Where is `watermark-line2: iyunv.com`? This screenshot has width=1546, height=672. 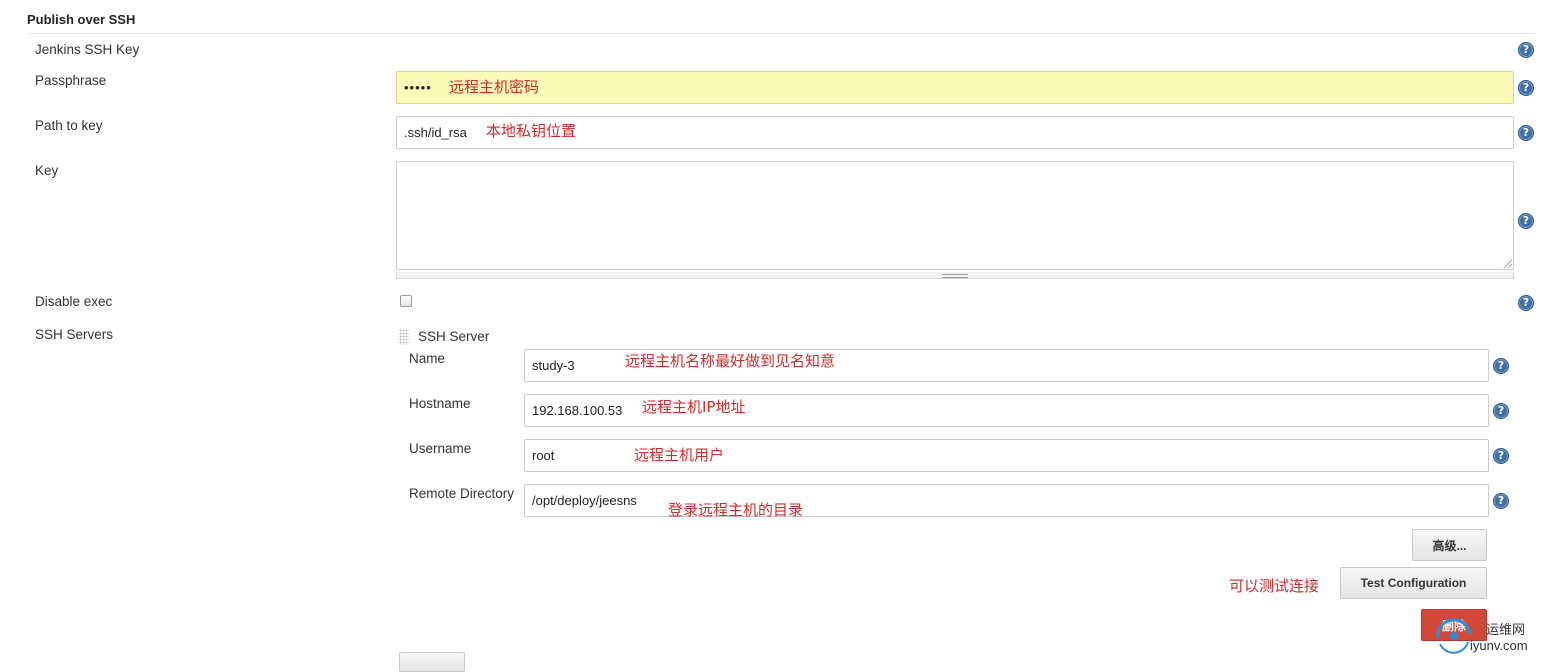
watermark-line2: iyunv.com is located at coordinates (1499, 645).